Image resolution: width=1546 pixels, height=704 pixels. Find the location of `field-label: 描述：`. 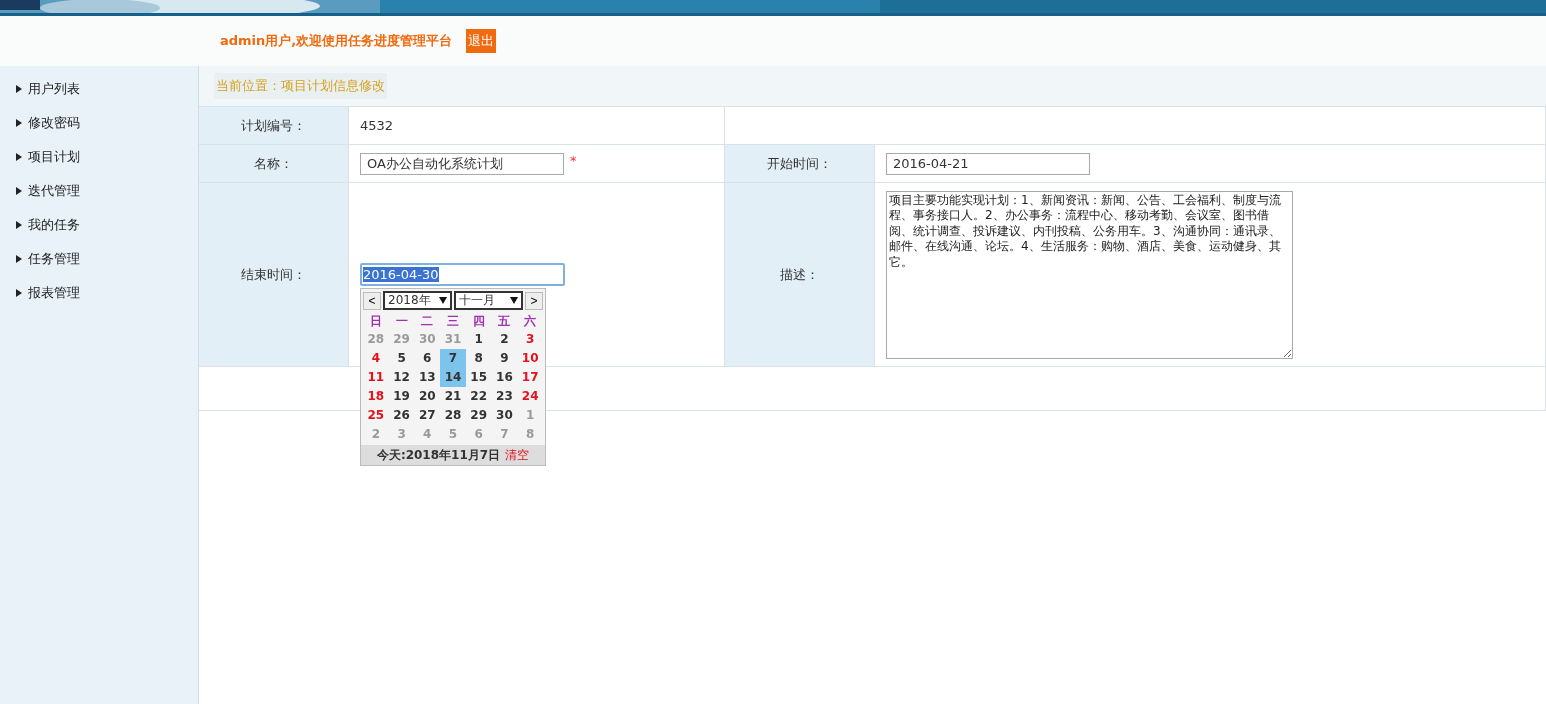

field-label: 描述： is located at coordinates (799, 274).